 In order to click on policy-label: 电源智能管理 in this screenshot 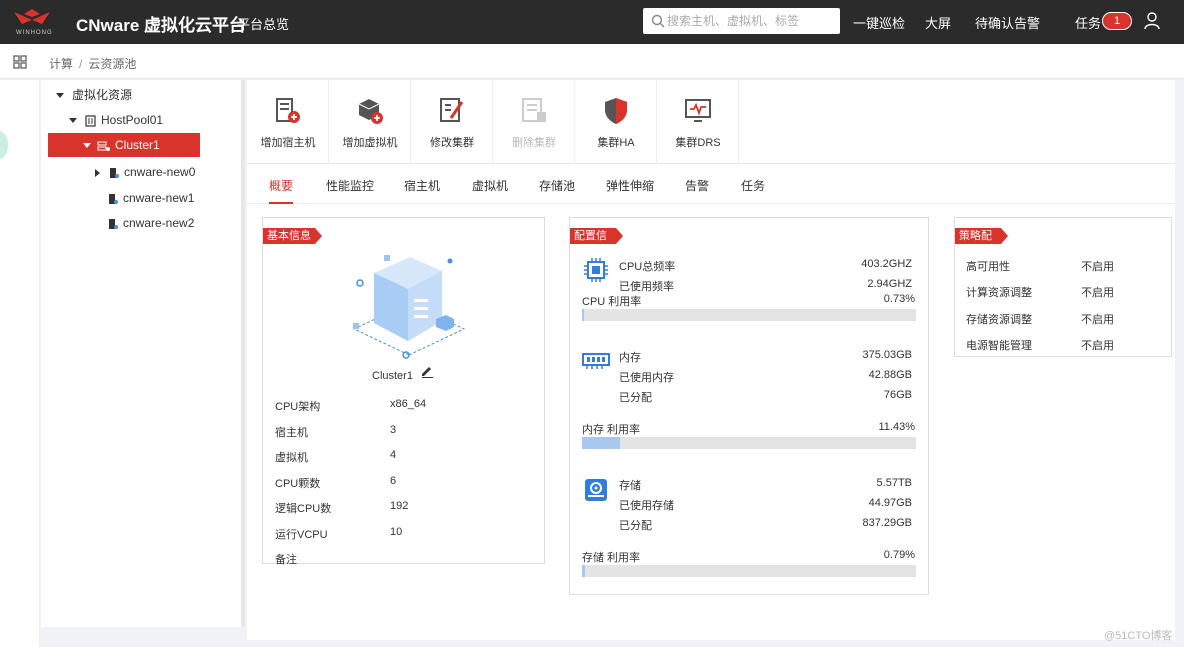, I will do `click(999, 345)`.